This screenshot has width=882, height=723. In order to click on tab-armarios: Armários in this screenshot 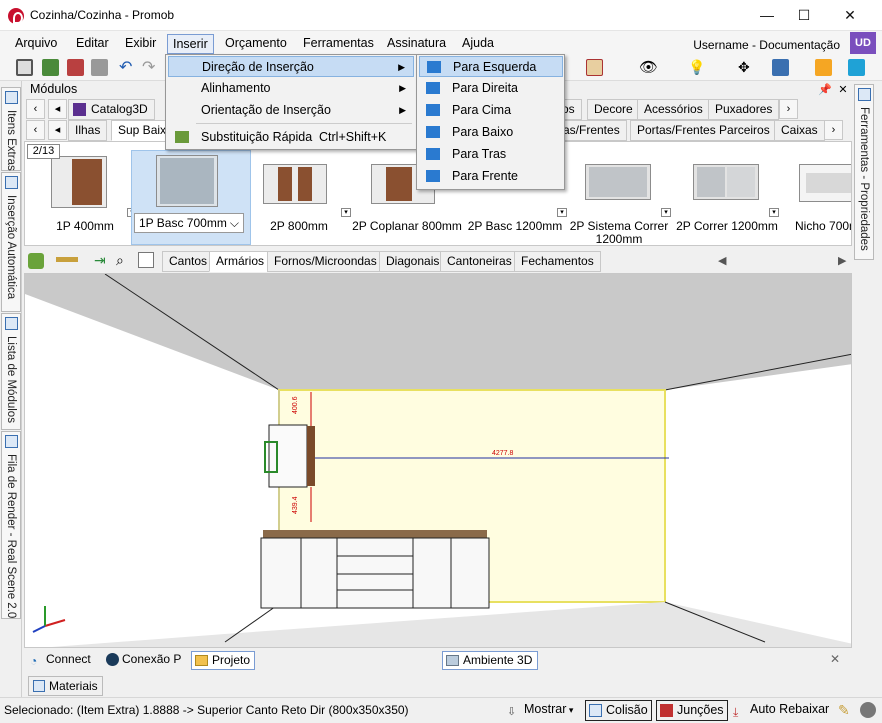, I will do `click(240, 261)`.